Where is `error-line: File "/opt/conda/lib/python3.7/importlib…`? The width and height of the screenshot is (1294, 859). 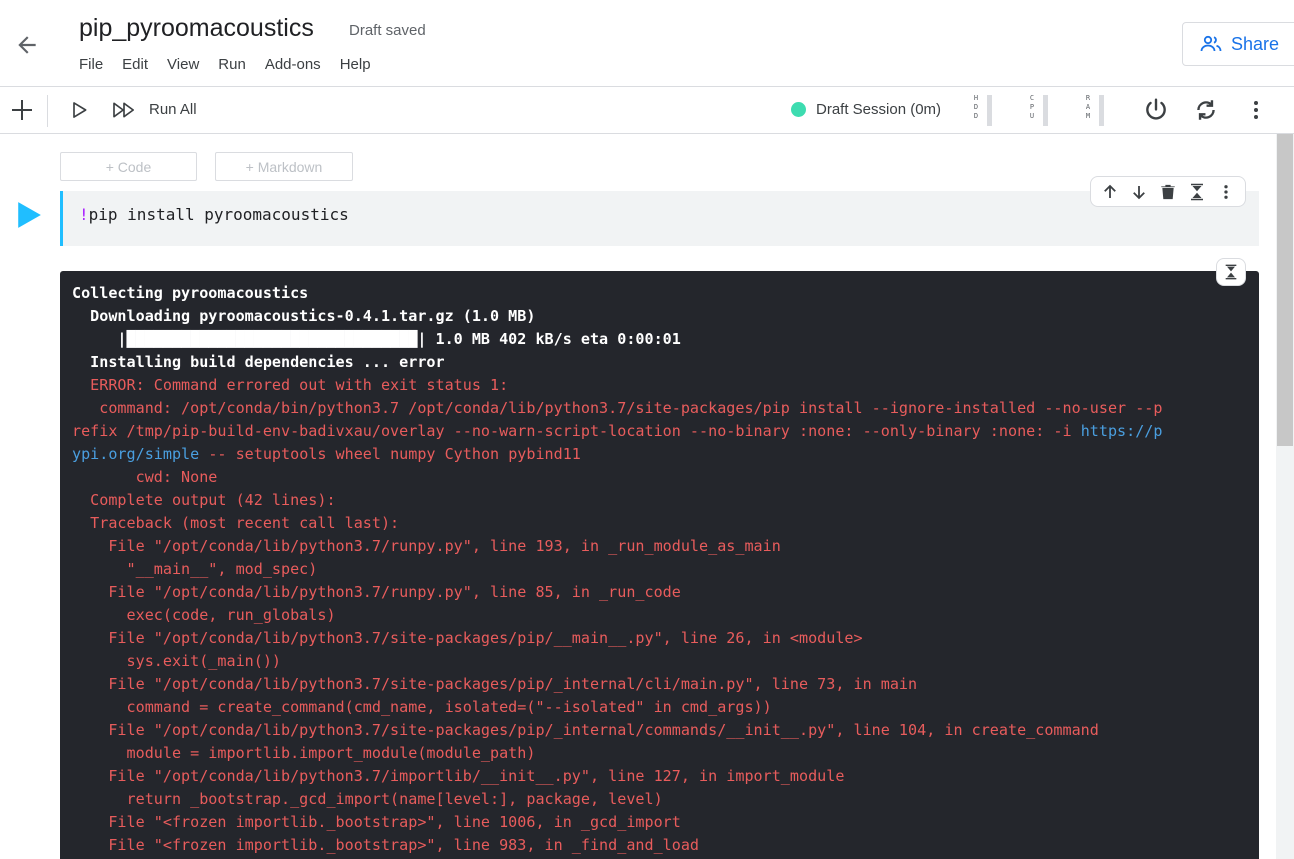 error-line: File "/opt/conda/lib/python3.7/importlib… is located at coordinates (458, 776).